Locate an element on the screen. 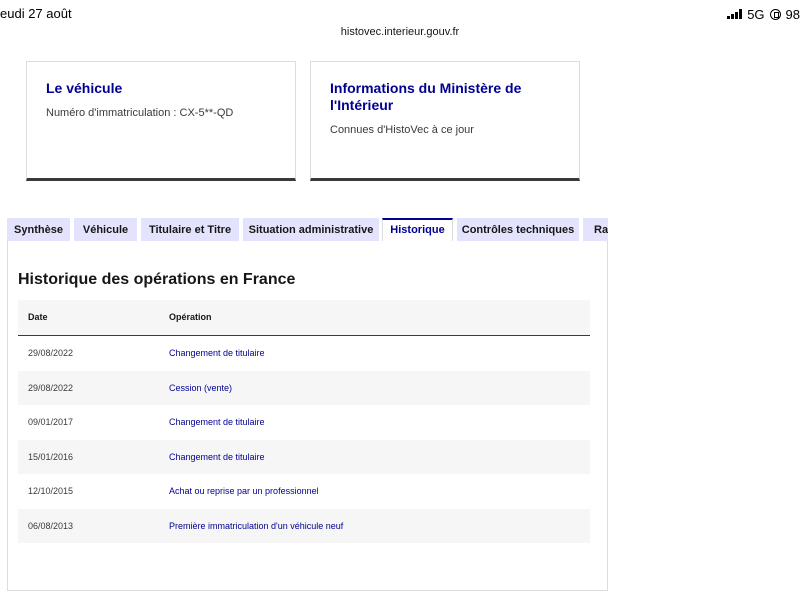  cellular-signal-icon is located at coordinates (735, 14).